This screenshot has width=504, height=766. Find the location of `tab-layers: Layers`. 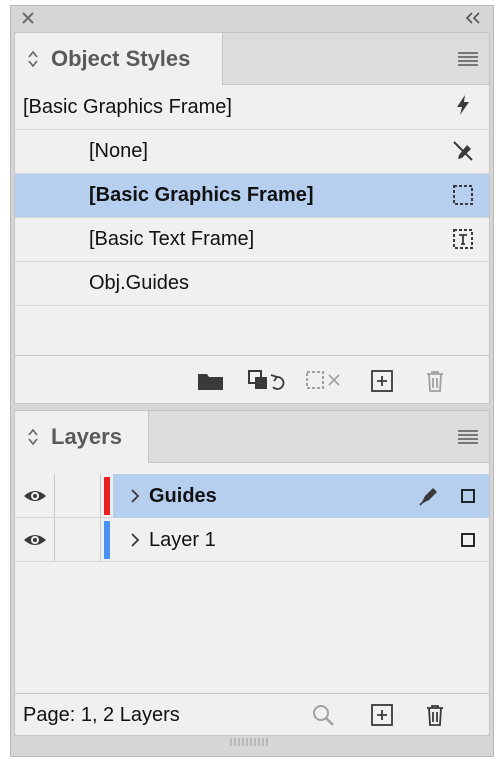

tab-layers: Layers is located at coordinates (82, 437).